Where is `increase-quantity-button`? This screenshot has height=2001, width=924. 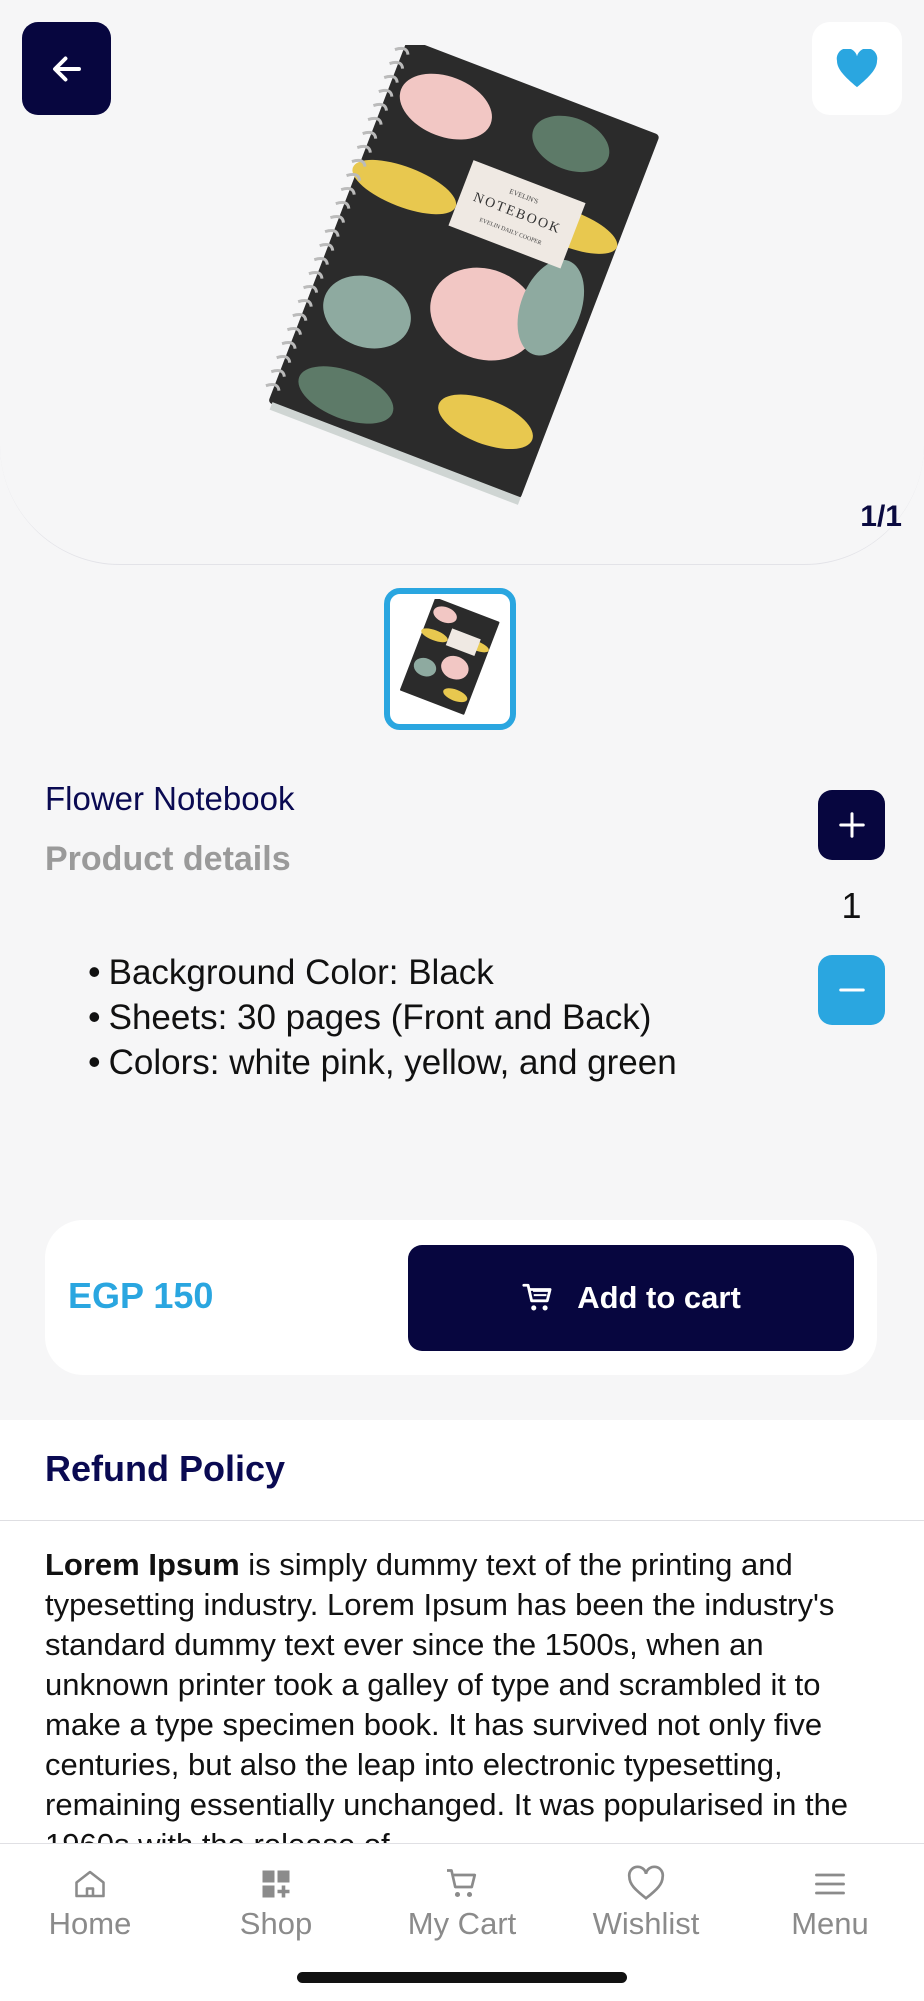
increase-quantity-button is located at coordinates (851, 825).